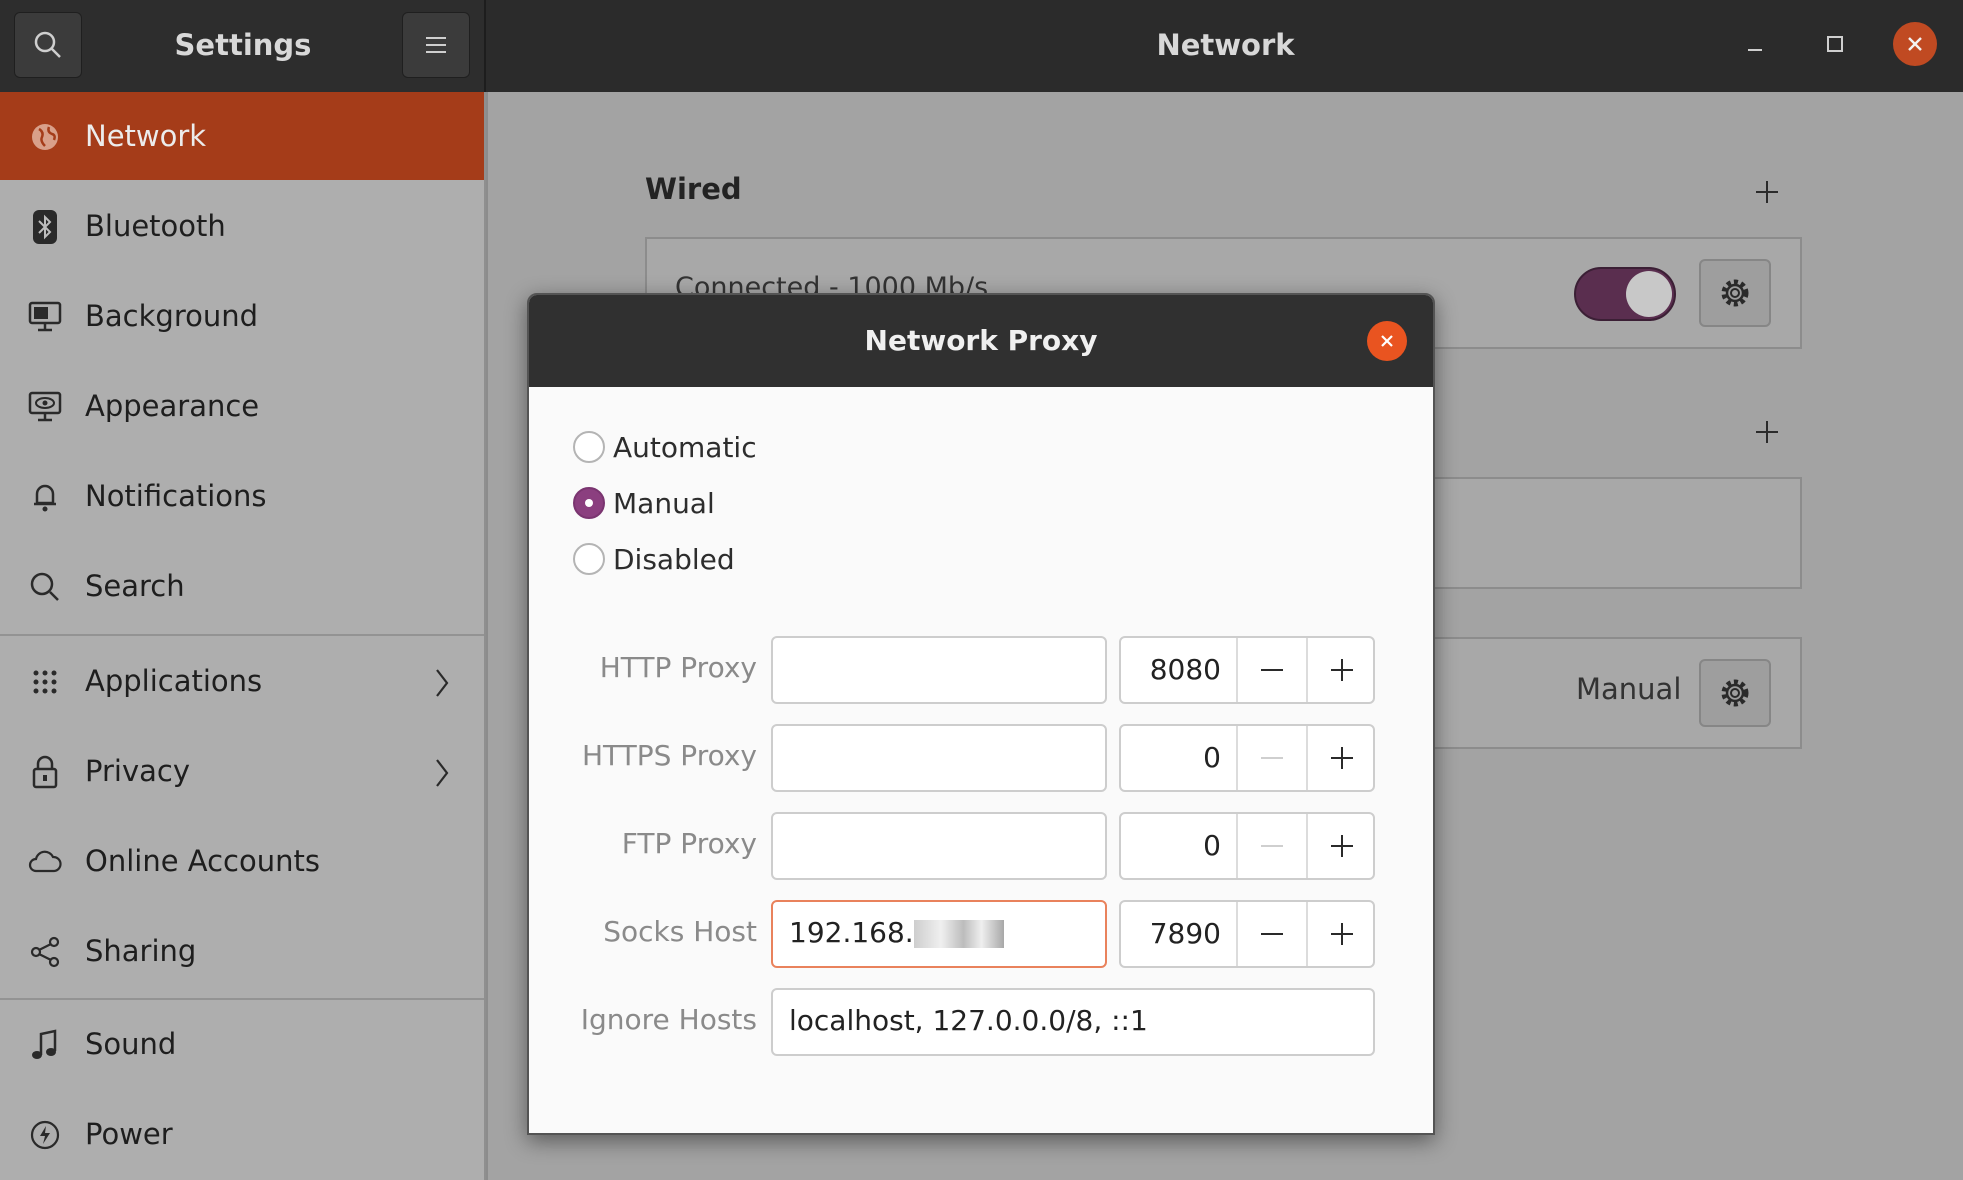 This screenshot has height=1180, width=1963. What do you see at coordinates (1171, 934) in the screenshot?
I see `port-value: 7890` at bounding box center [1171, 934].